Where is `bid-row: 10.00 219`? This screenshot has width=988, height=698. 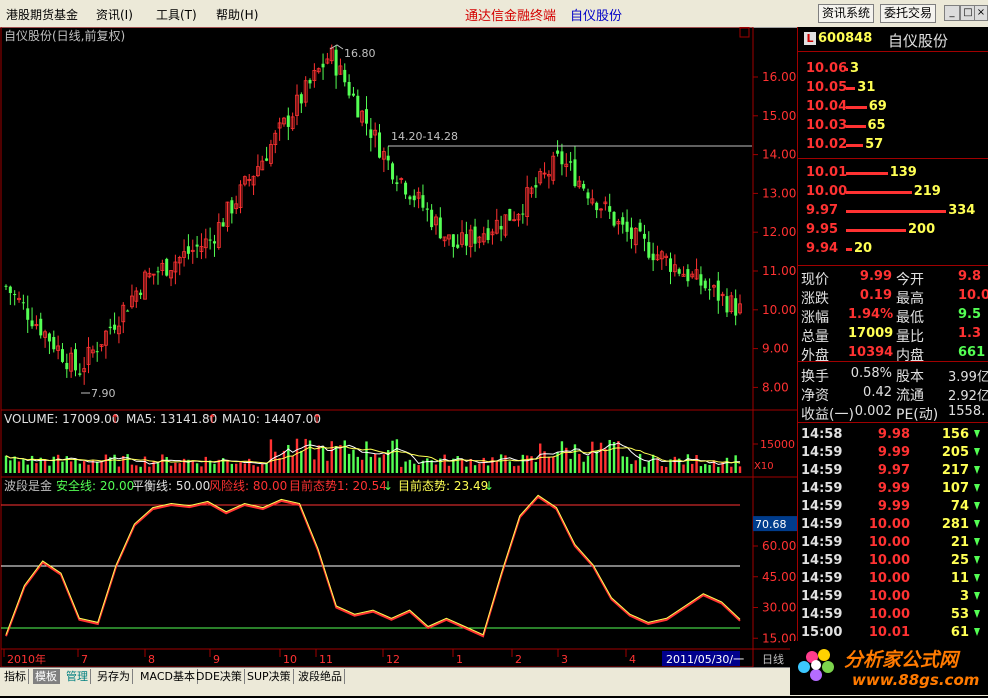 bid-row: 10.00 219 is located at coordinates (893, 192).